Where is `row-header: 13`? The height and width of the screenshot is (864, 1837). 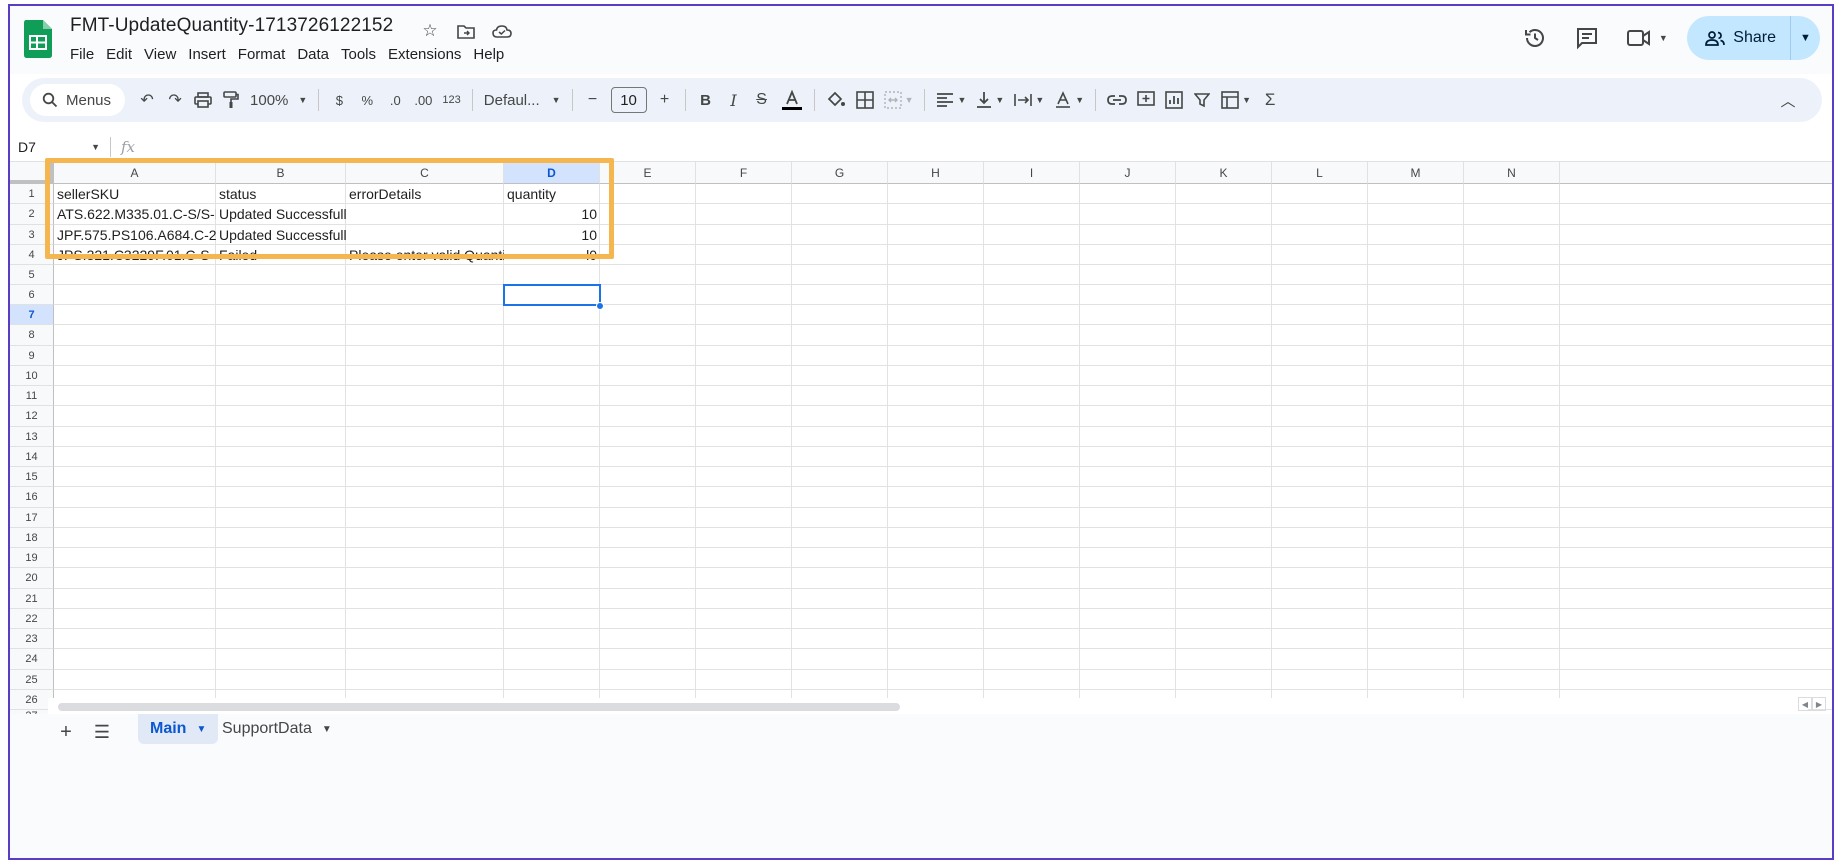
row-header: 13 is located at coordinates (32, 437).